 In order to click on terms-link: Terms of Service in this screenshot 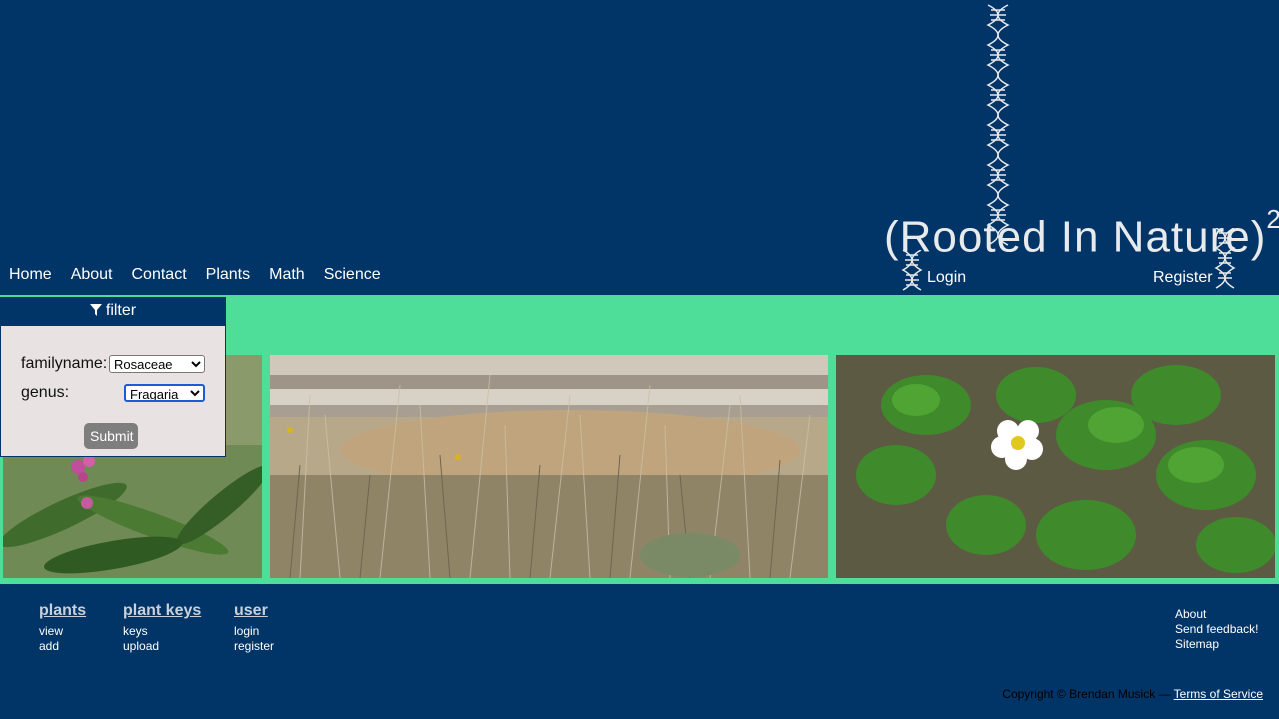, I will do `click(1218, 694)`.